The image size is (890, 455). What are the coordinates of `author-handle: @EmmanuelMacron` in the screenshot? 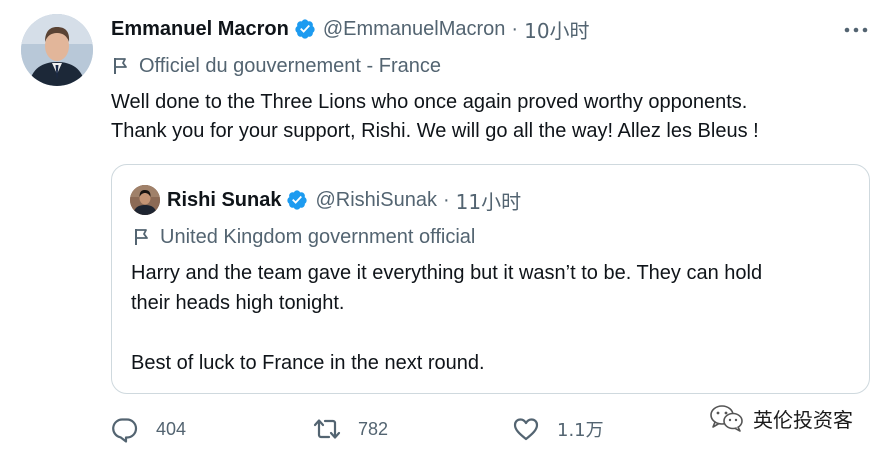 It's located at (414, 29).